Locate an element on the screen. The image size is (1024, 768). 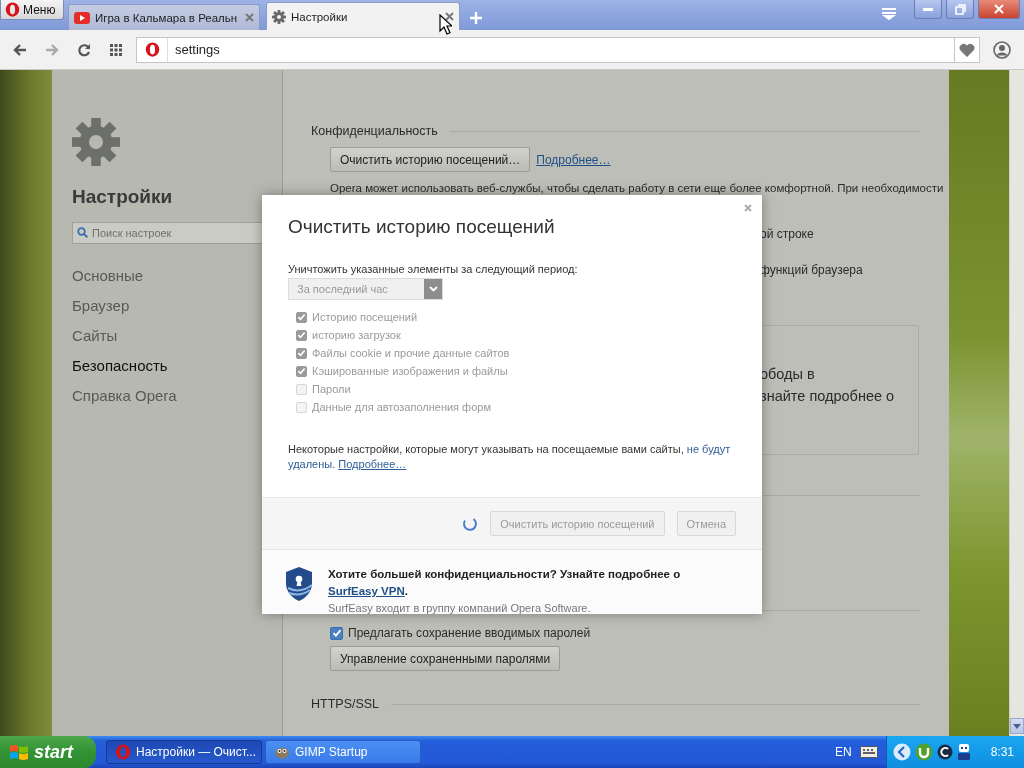
maximize-button is located at coordinates (960, 9).